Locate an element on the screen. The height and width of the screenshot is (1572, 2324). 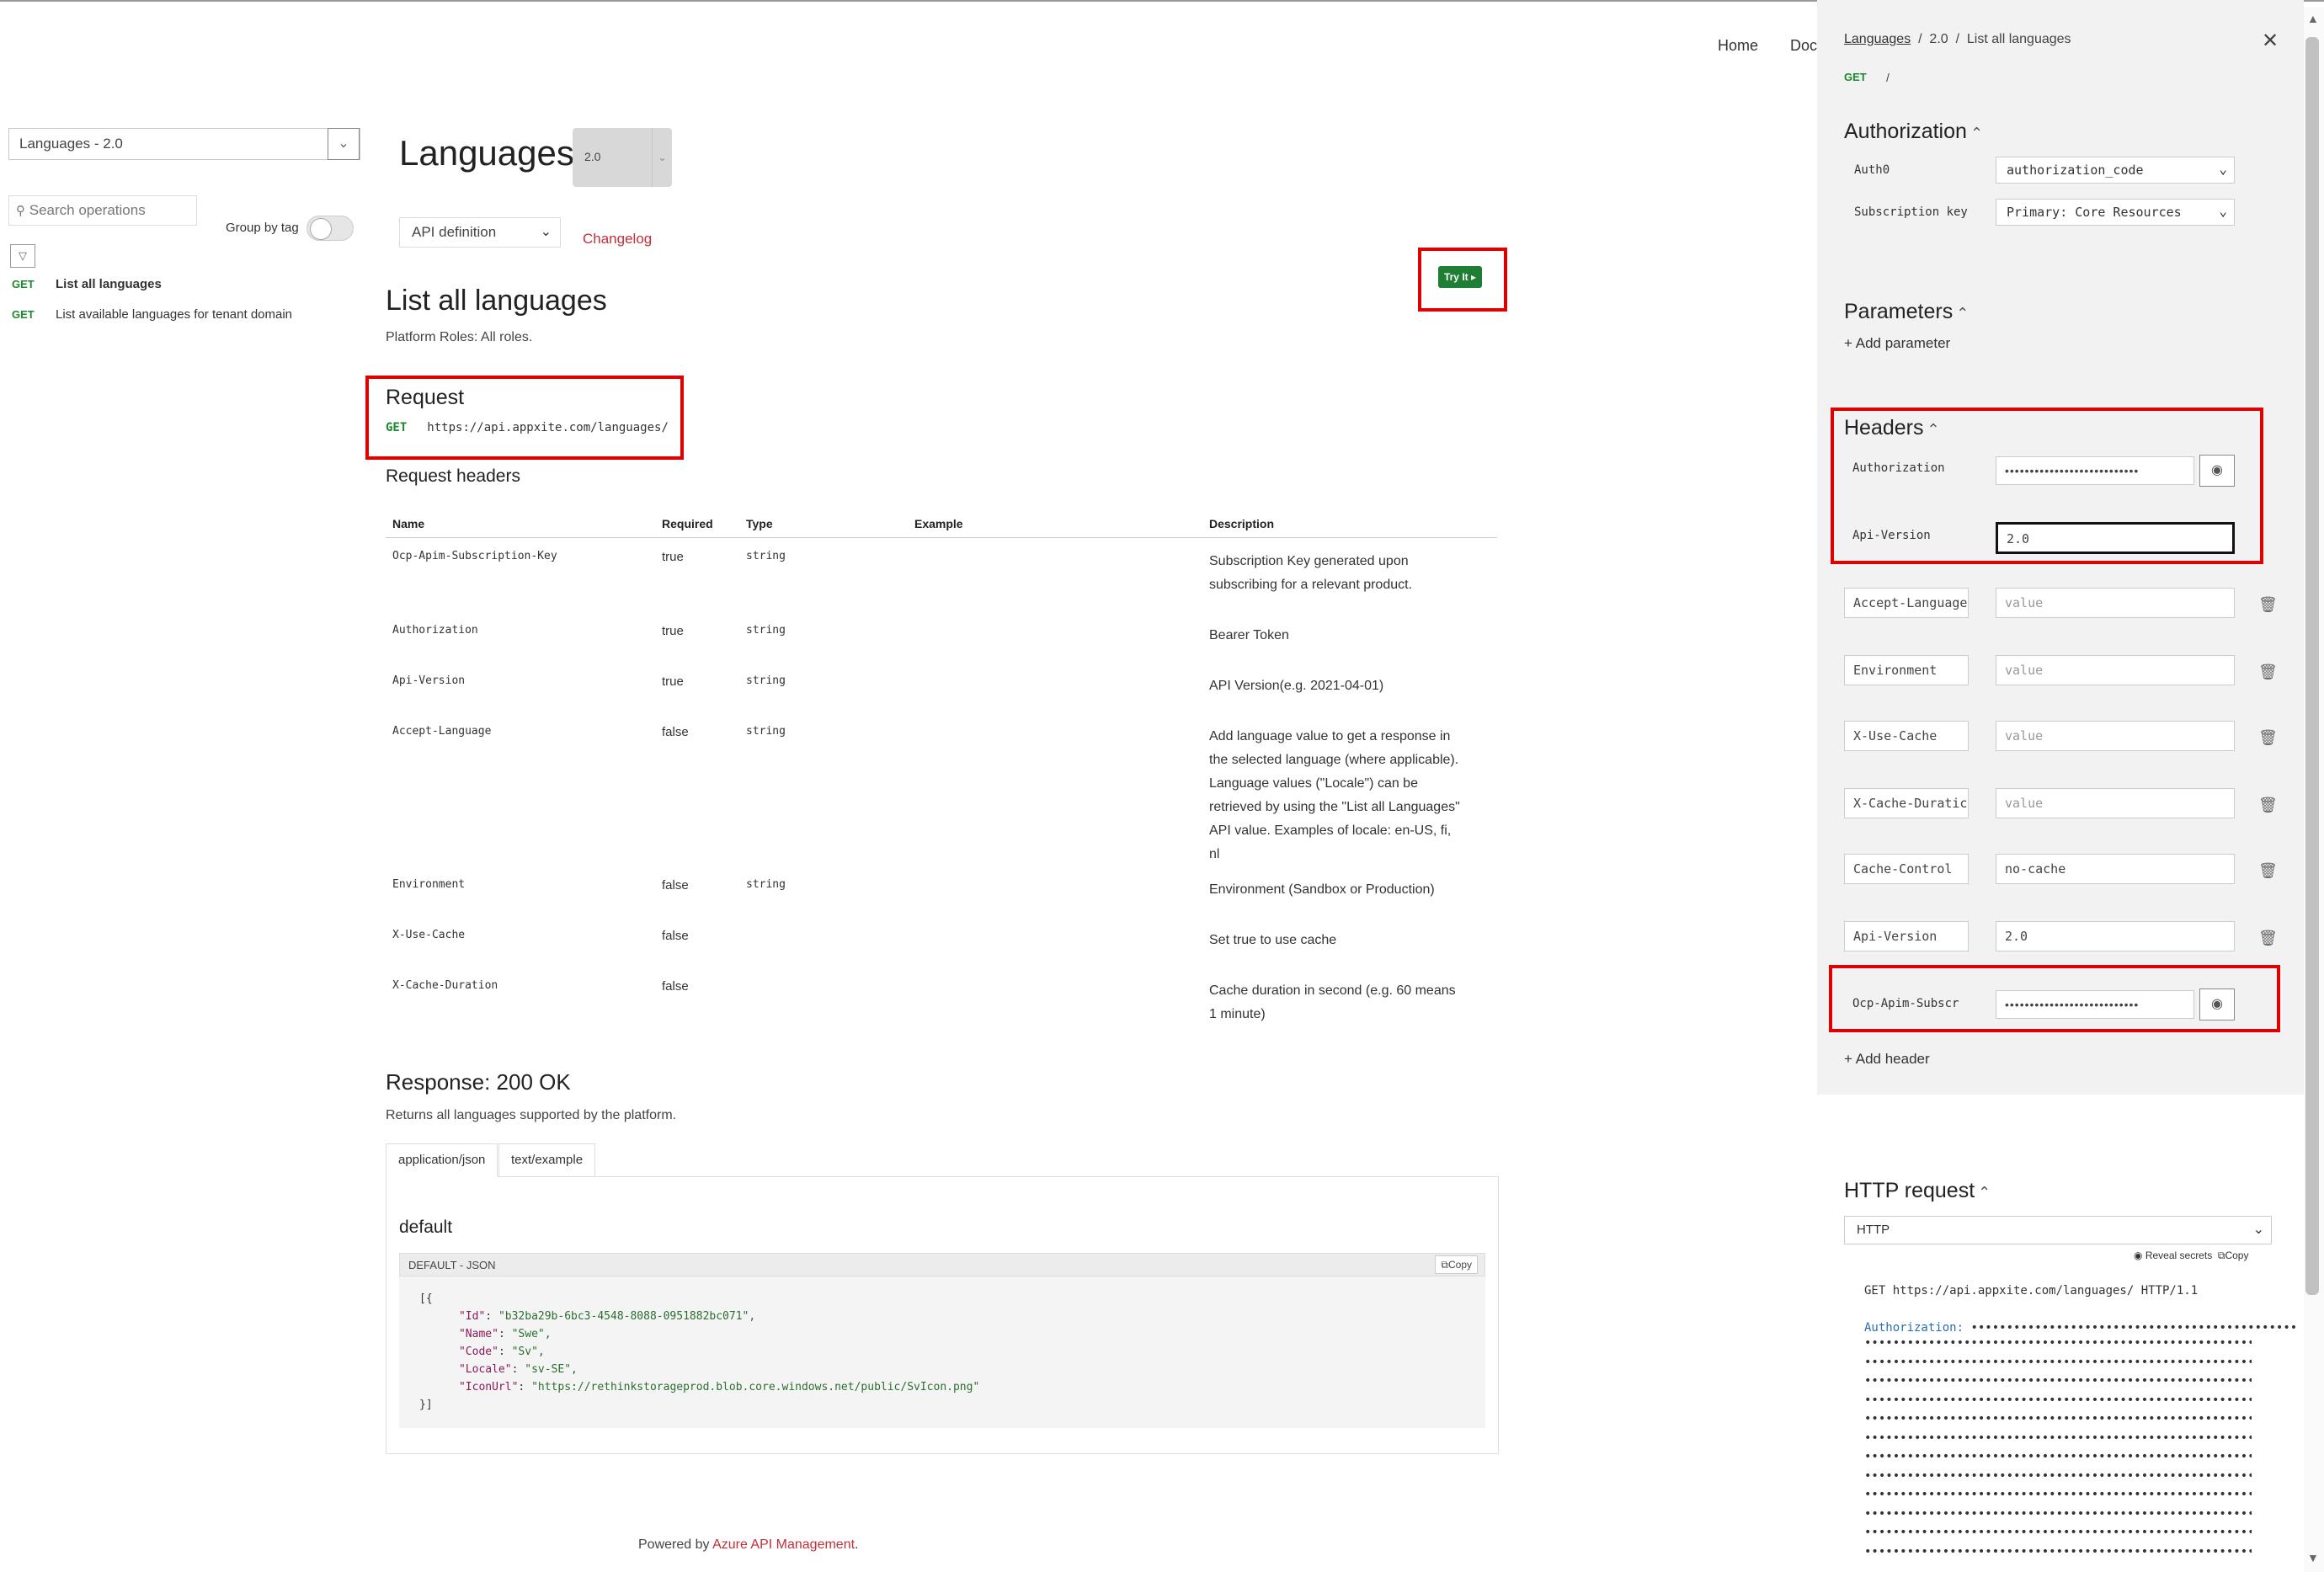
header-key-environment: Environment is located at coordinates (1906, 670).